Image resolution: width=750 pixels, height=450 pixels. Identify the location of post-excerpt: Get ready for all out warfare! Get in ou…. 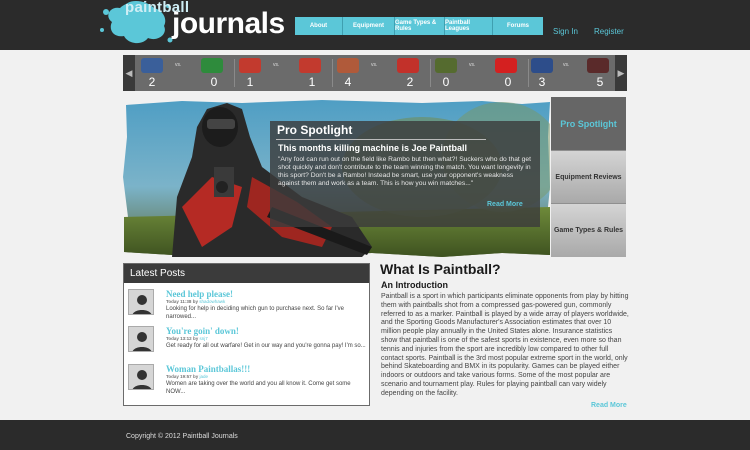
(266, 346).